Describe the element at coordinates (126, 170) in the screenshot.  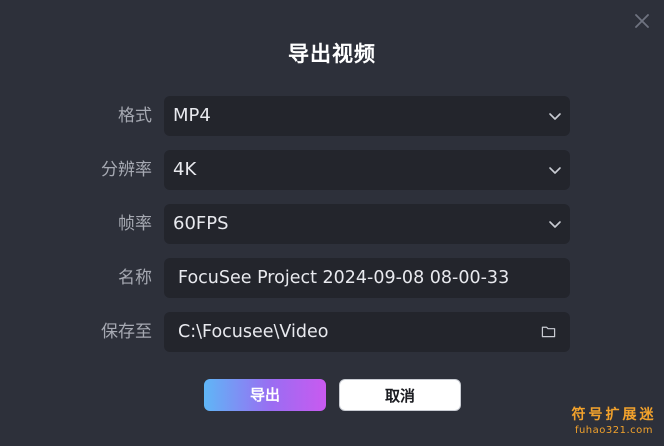
I see `resolution-label: 分辨率` at that location.